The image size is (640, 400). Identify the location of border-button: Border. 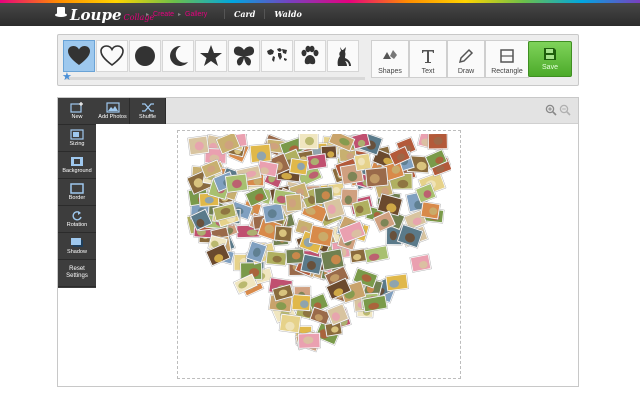
(77, 192).